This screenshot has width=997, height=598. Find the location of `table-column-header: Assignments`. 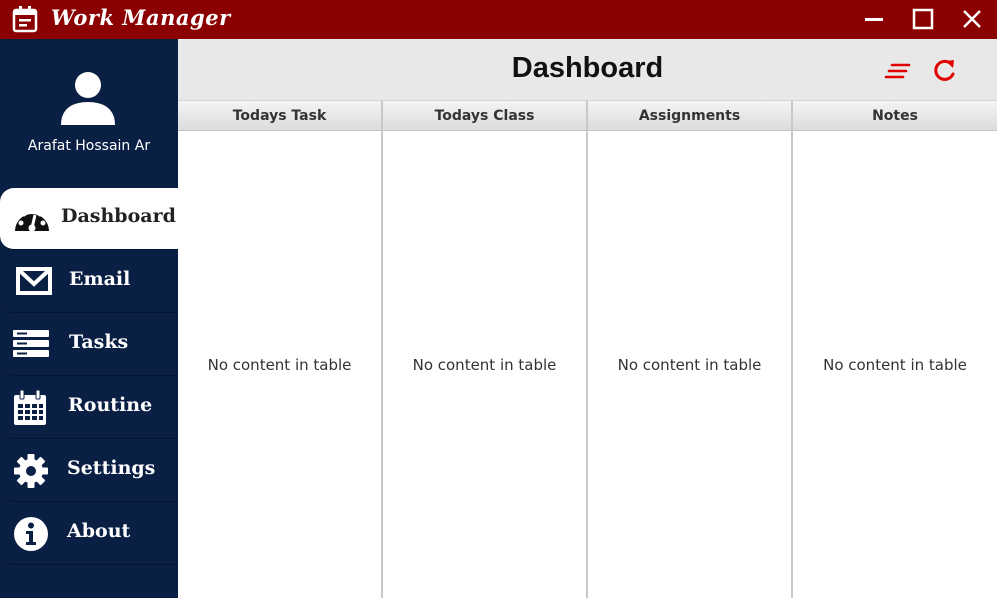

table-column-header: Assignments is located at coordinates (689, 115).